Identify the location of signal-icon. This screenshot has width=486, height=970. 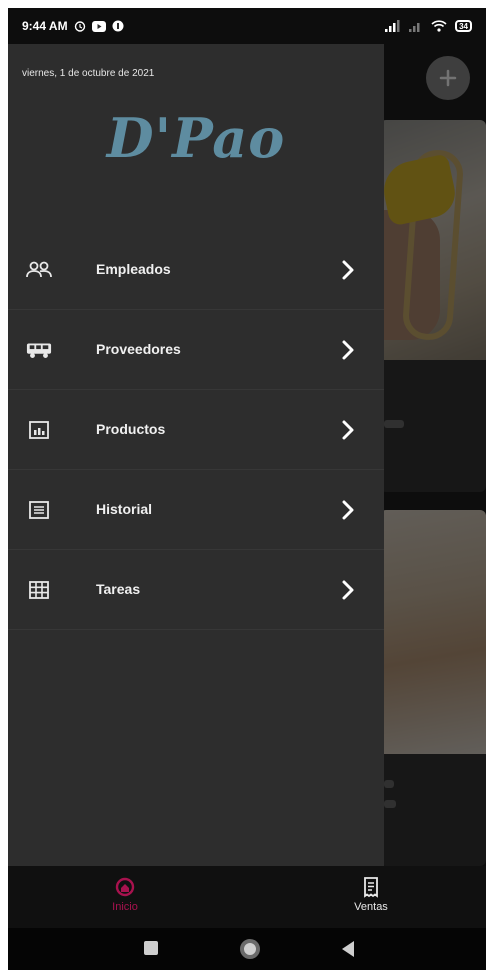
(392, 26).